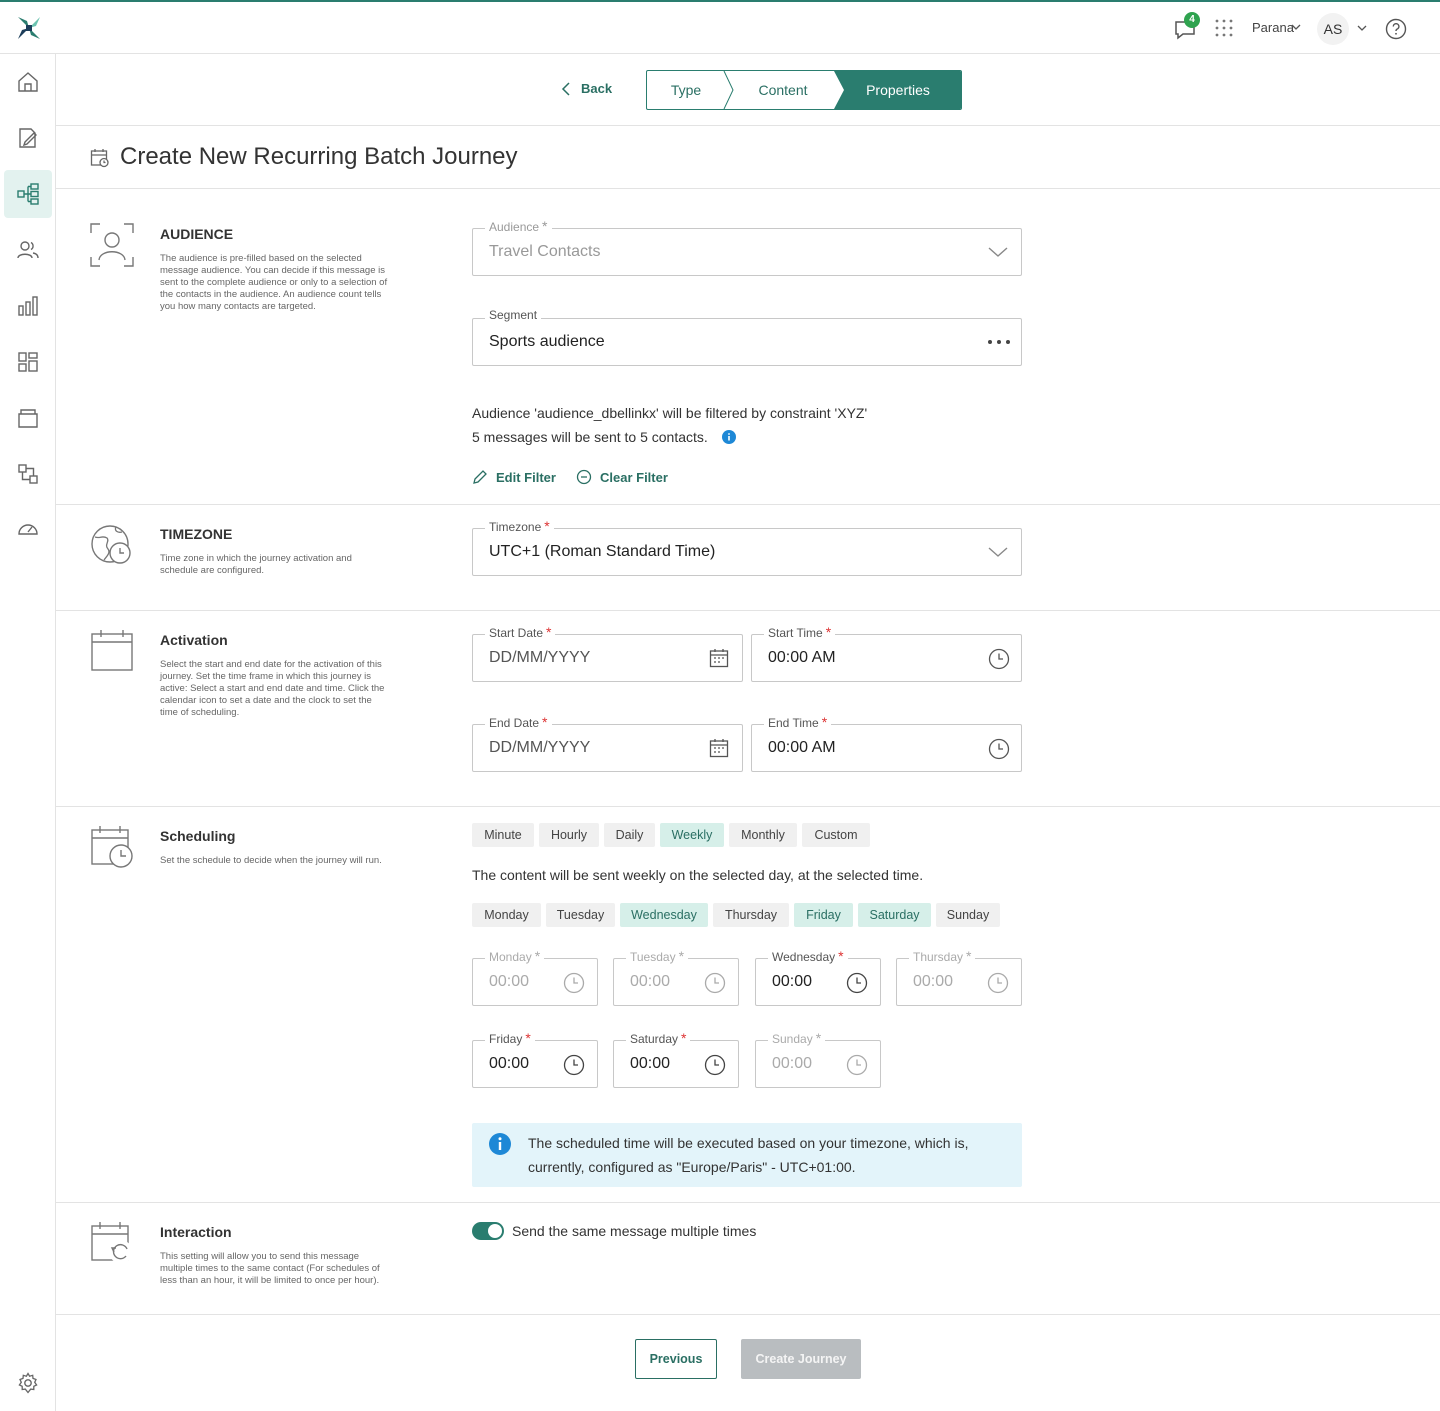 This screenshot has height=1411, width=1440. I want to click on timezone-select: Timezone * UTC+1 (Roman Standard Time), so click(747, 547).